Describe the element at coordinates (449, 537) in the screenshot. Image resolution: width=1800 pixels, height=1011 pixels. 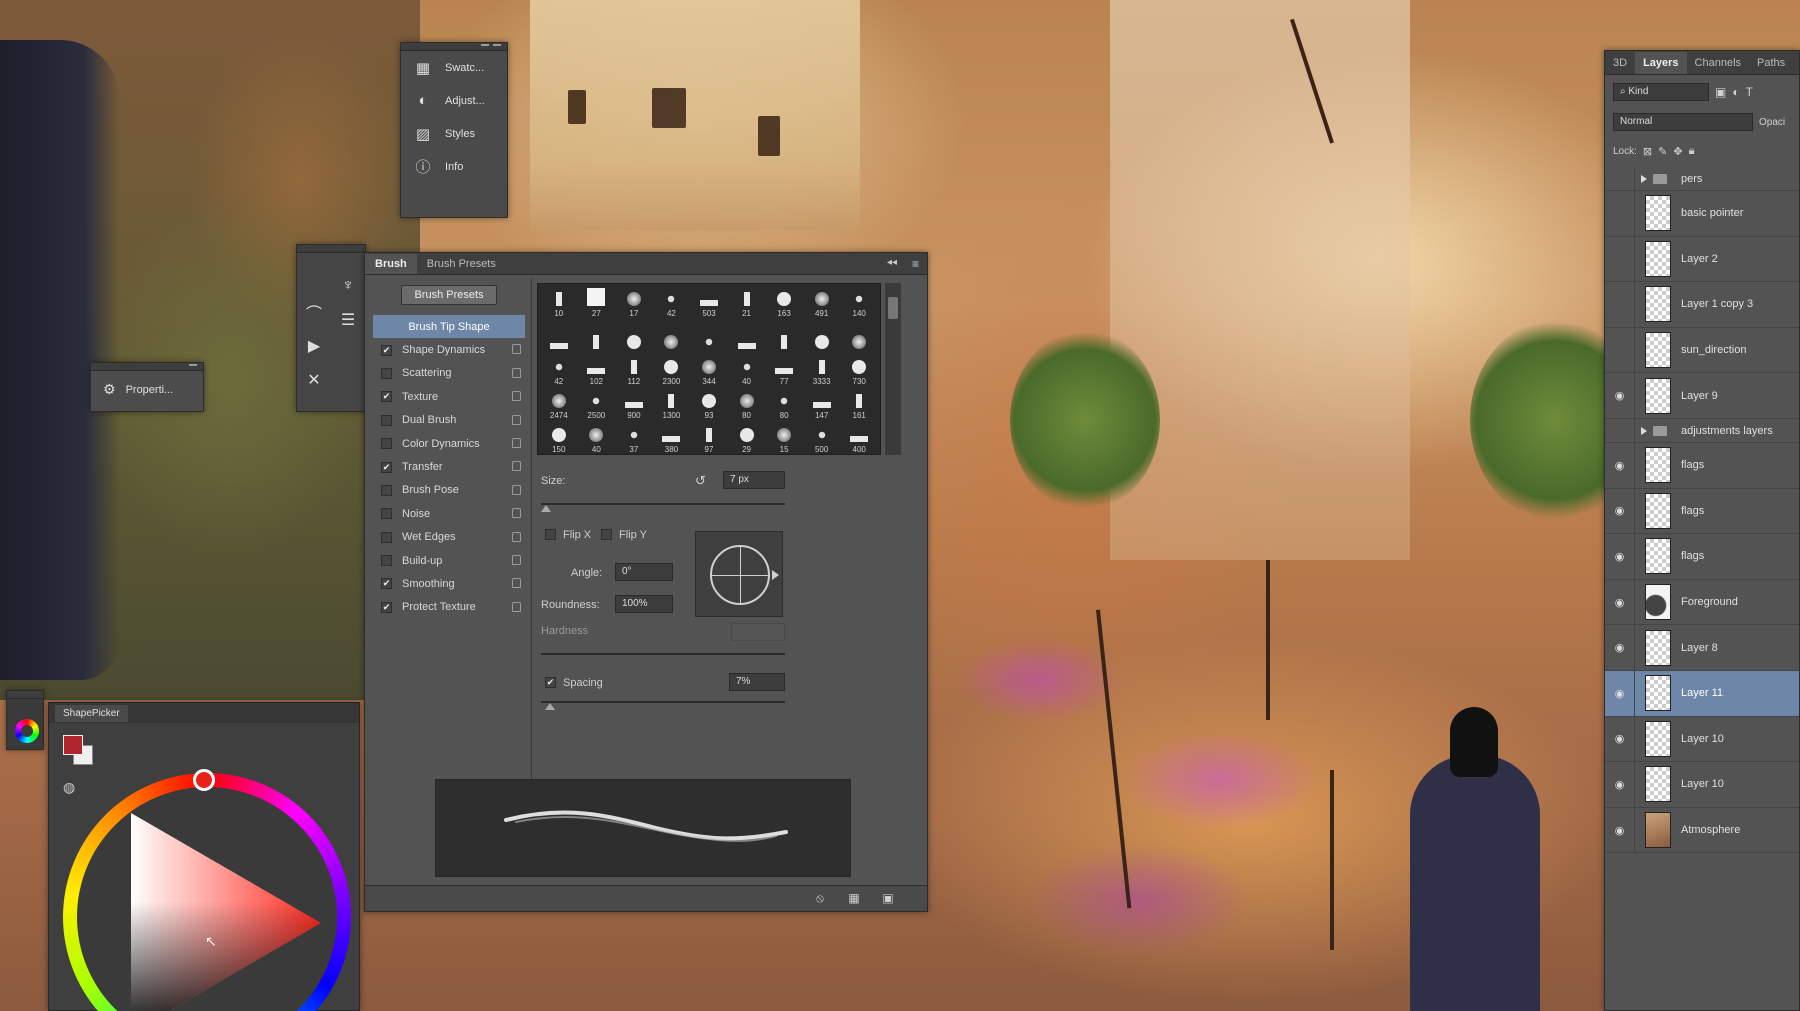
I see `brush-option-wet-edges: Wet Edges` at that location.